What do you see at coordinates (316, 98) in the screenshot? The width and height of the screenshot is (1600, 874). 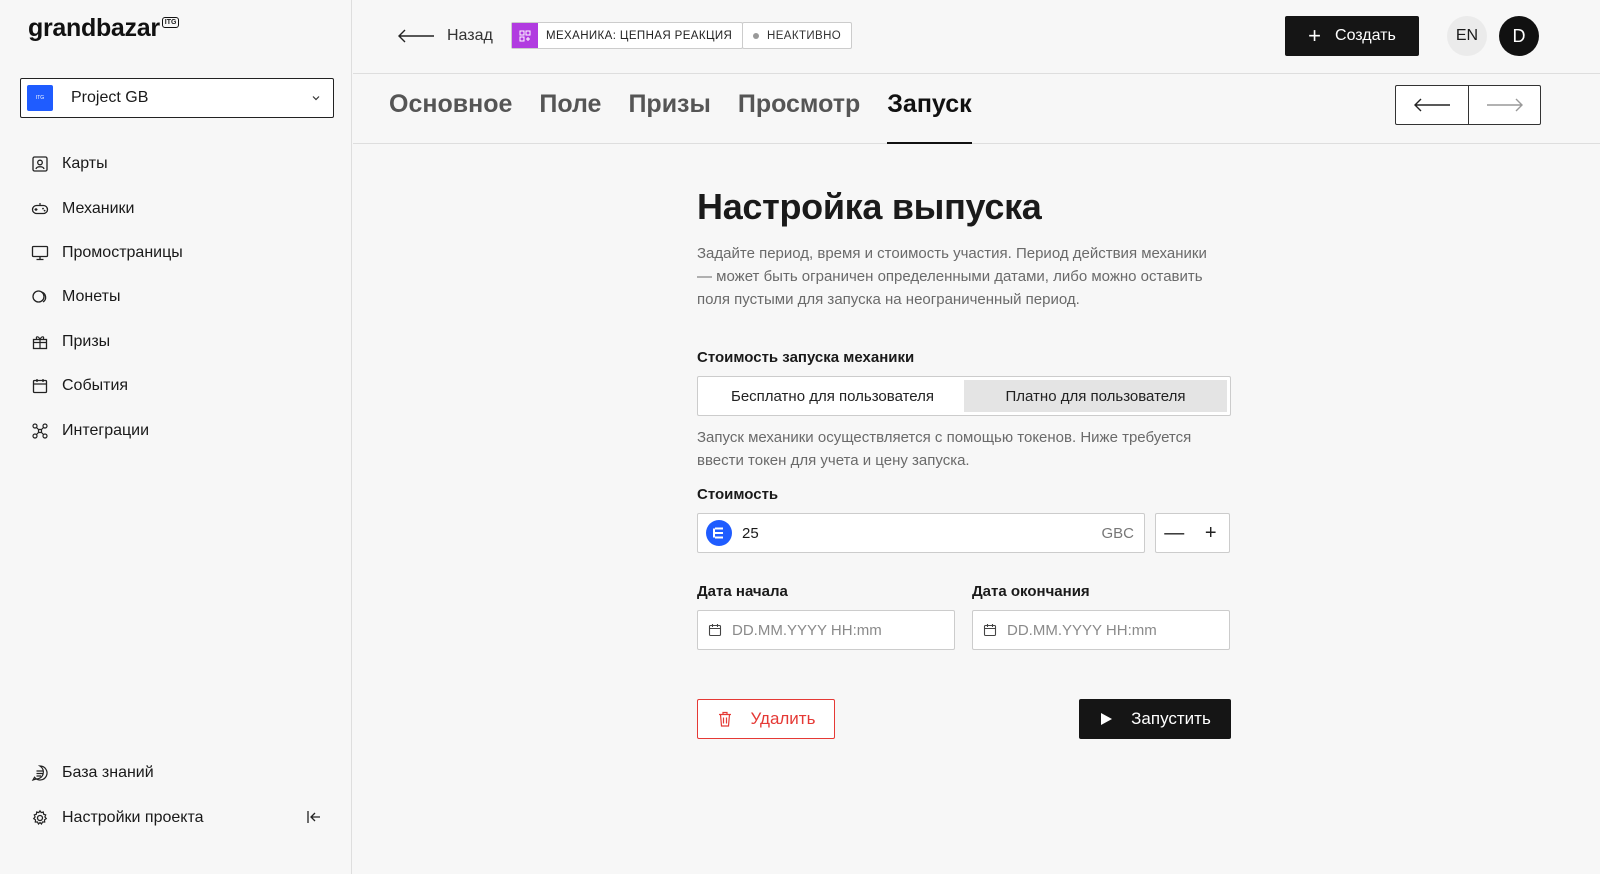 I see `chevron-down-icon` at bounding box center [316, 98].